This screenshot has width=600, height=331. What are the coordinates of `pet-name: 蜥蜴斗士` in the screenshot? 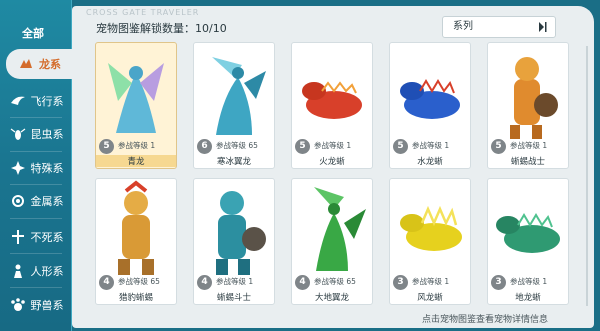 It's located at (233, 298).